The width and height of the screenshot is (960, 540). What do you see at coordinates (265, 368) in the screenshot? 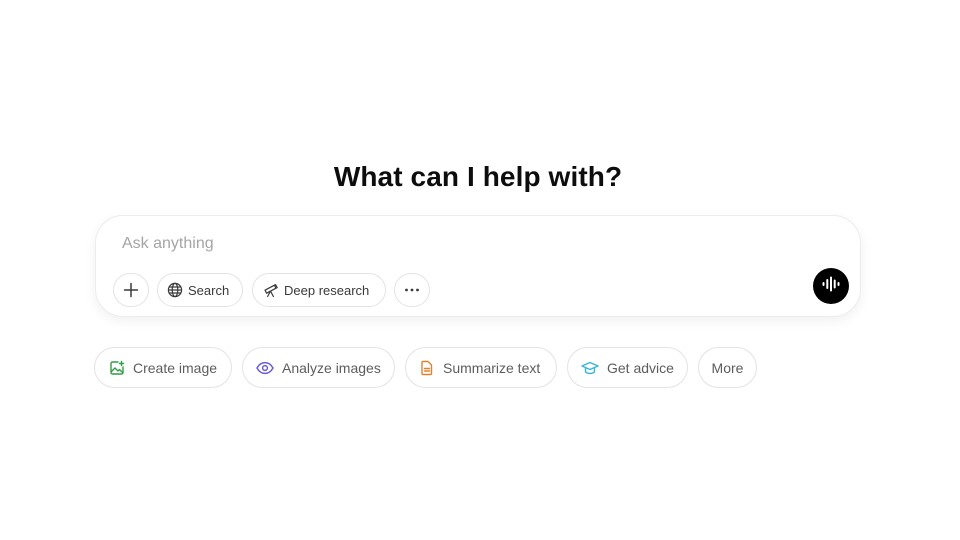
I see `eye-icon` at bounding box center [265, 368].